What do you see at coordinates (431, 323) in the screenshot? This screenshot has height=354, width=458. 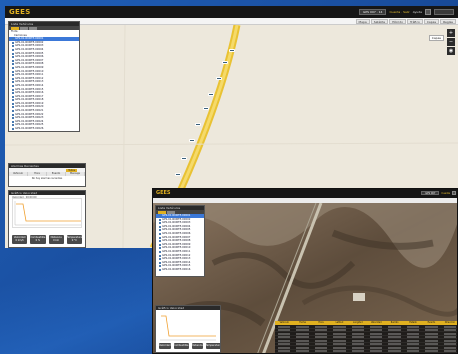 I see `history-column-header: Evento` at bounding box center [431, 323].